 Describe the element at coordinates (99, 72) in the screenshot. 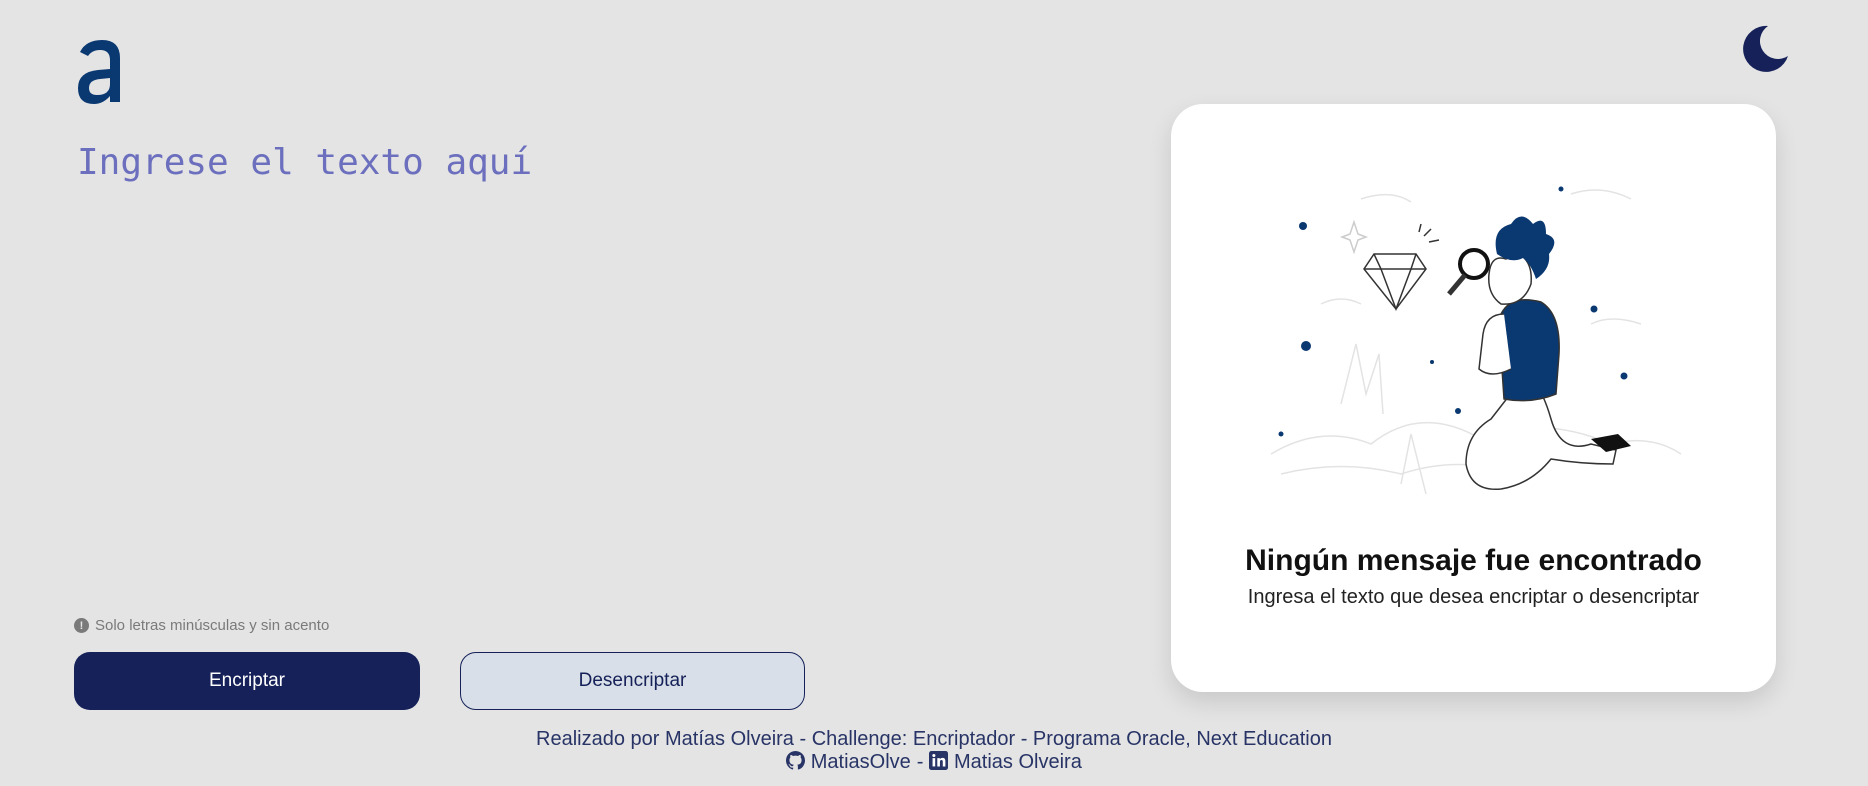

I see `alura-logo` at that location.